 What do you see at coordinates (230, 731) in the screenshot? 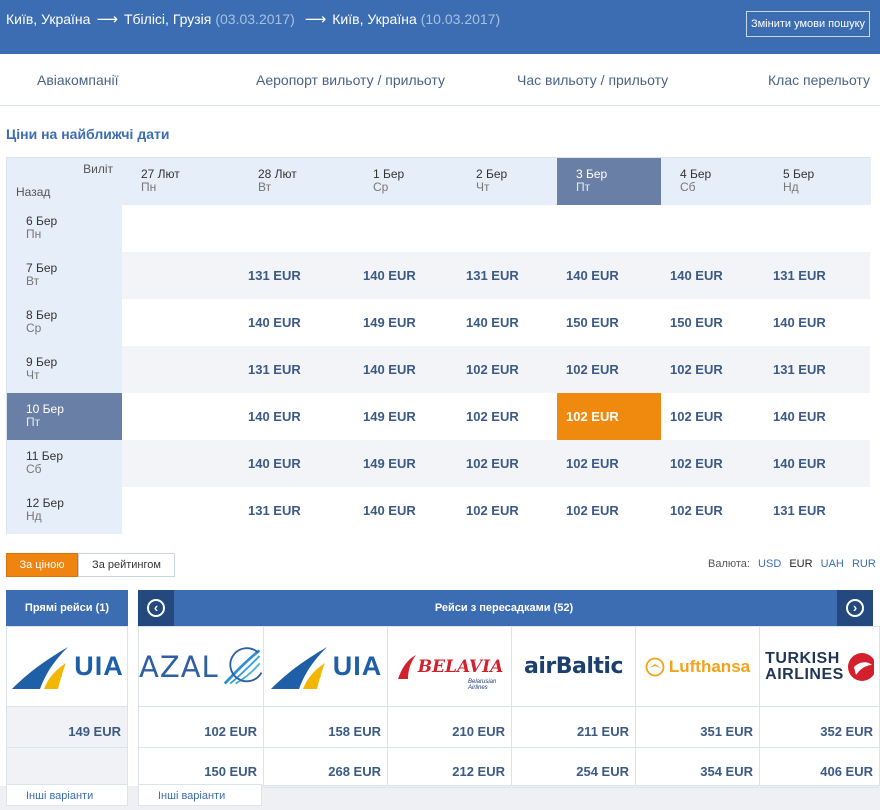
I see `transfer-price: 102 EUR` at bounding box center [230, 731].